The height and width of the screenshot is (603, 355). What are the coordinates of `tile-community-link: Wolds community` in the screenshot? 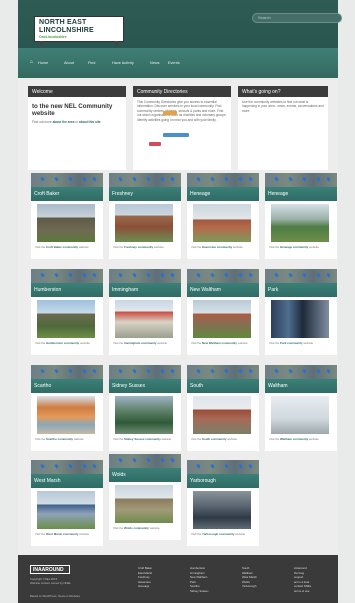 It's located at (136, 528).